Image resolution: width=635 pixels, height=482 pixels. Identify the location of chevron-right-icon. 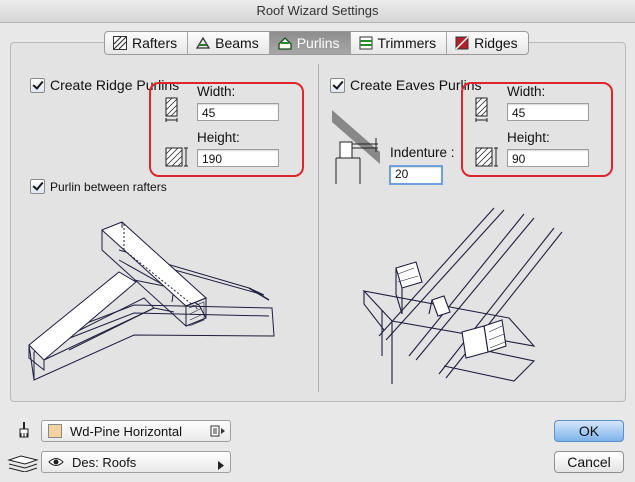
(221, 465).